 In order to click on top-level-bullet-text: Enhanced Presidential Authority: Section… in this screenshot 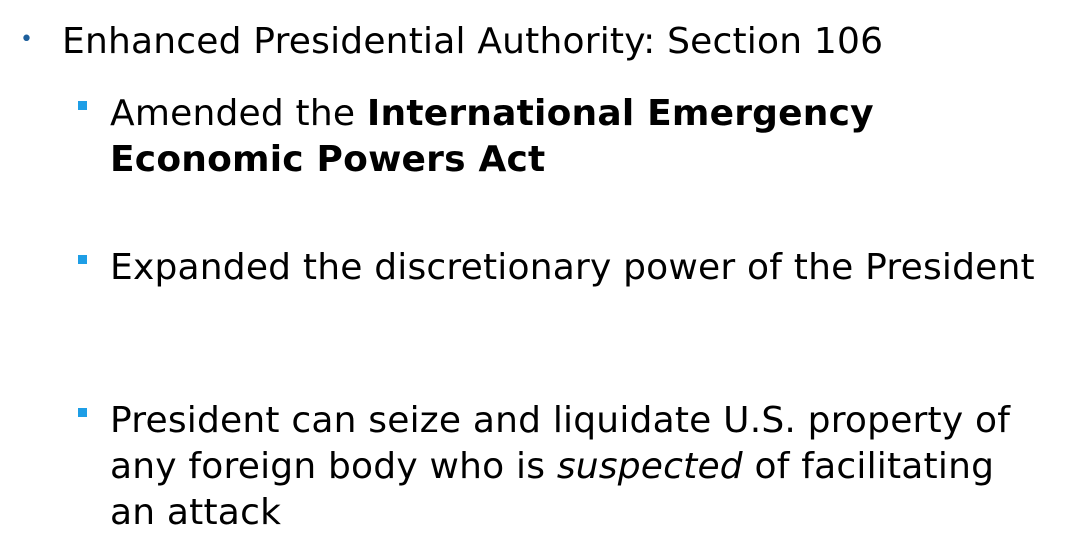, I will do `click(473, 41)`.